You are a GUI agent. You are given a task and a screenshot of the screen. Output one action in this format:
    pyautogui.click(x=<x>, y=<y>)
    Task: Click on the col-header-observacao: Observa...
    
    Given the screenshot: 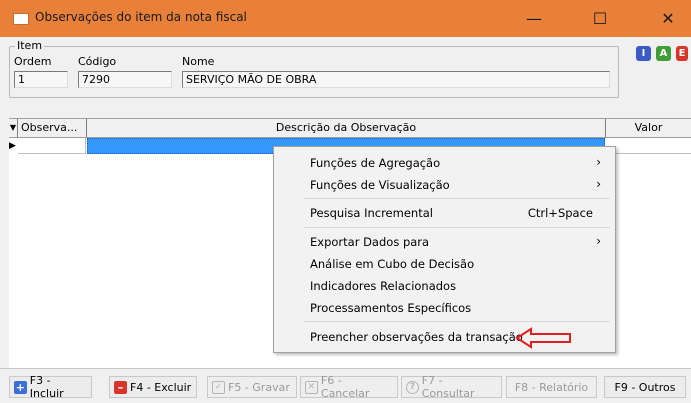 What is the action you would take?
    pyautogui.click(x=52, y=128)
    